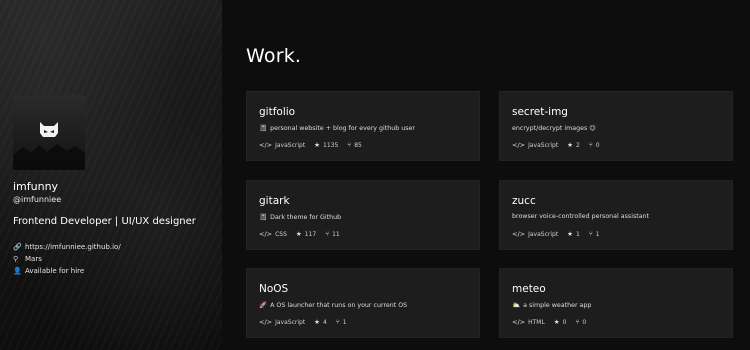 The image size is (750, 350). I want to click on project-title: meteo, so click(529, 289).